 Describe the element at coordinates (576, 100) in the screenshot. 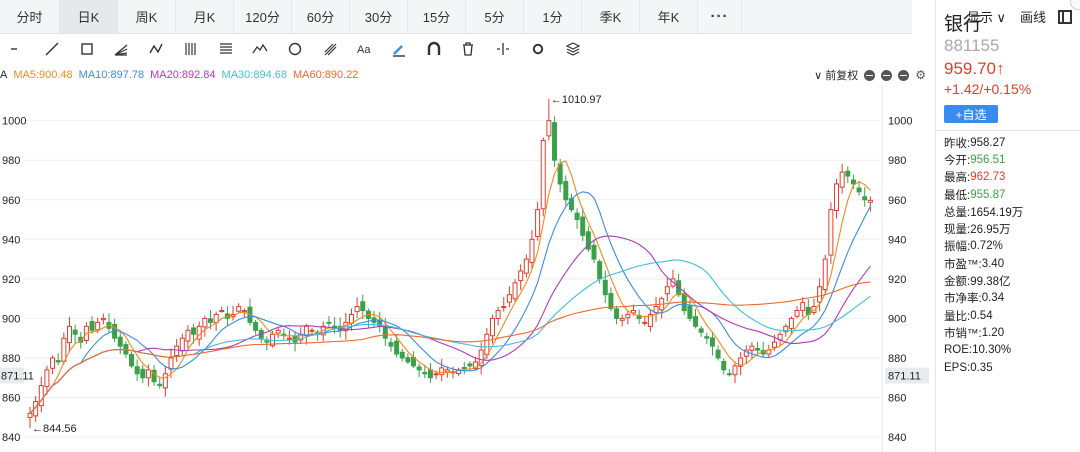

I see `annotation-high: ←1010.97` at that location.